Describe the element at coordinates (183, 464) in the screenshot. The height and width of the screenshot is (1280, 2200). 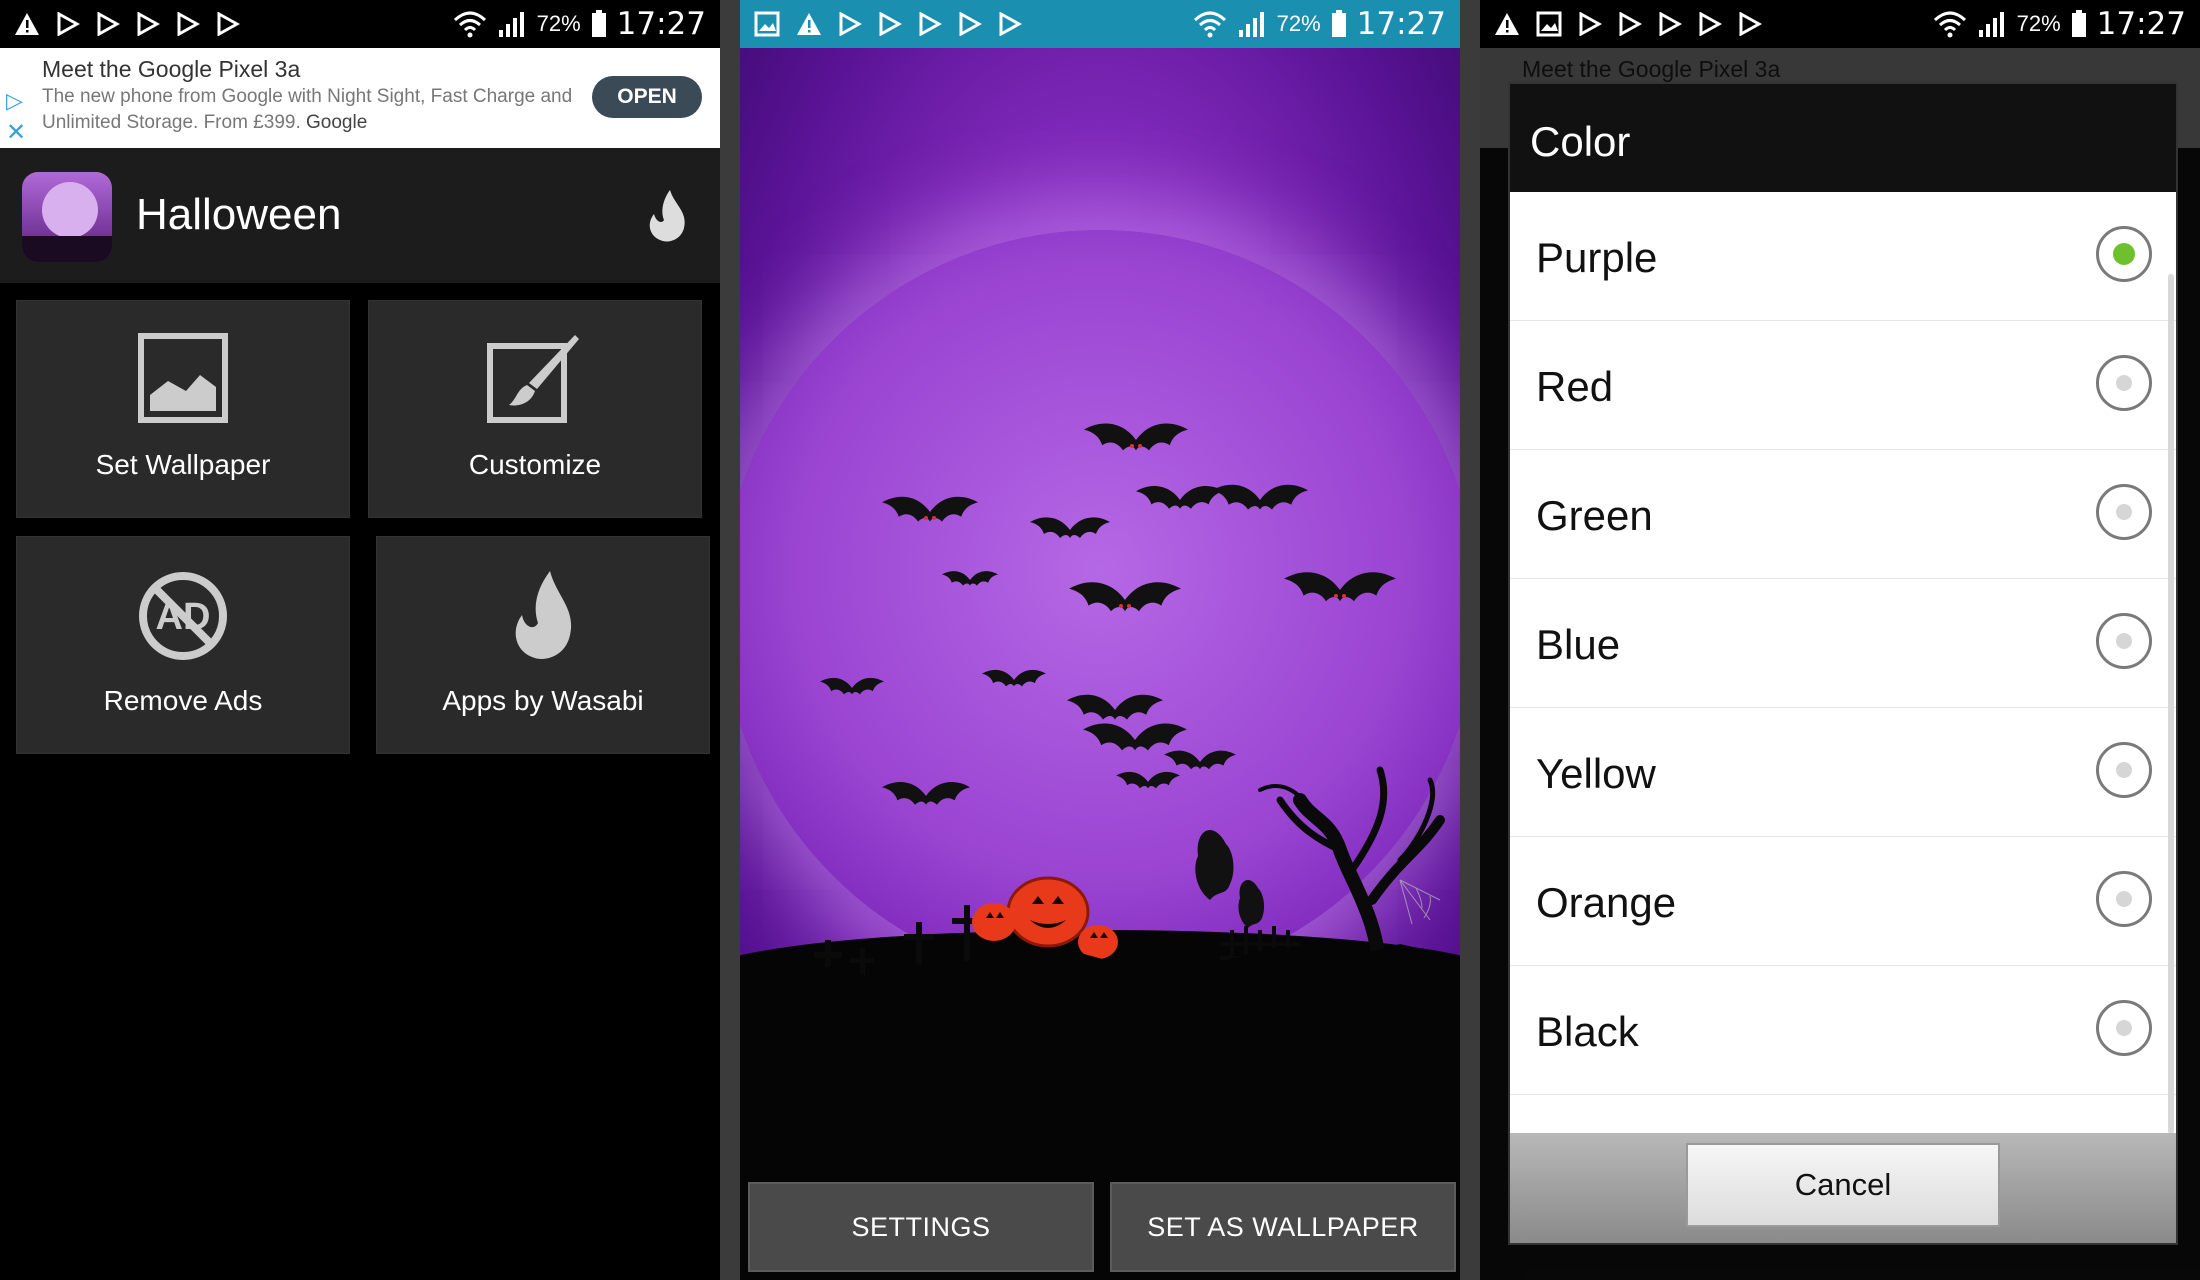
I see `tile-label: Set Wallpaper` at that location.